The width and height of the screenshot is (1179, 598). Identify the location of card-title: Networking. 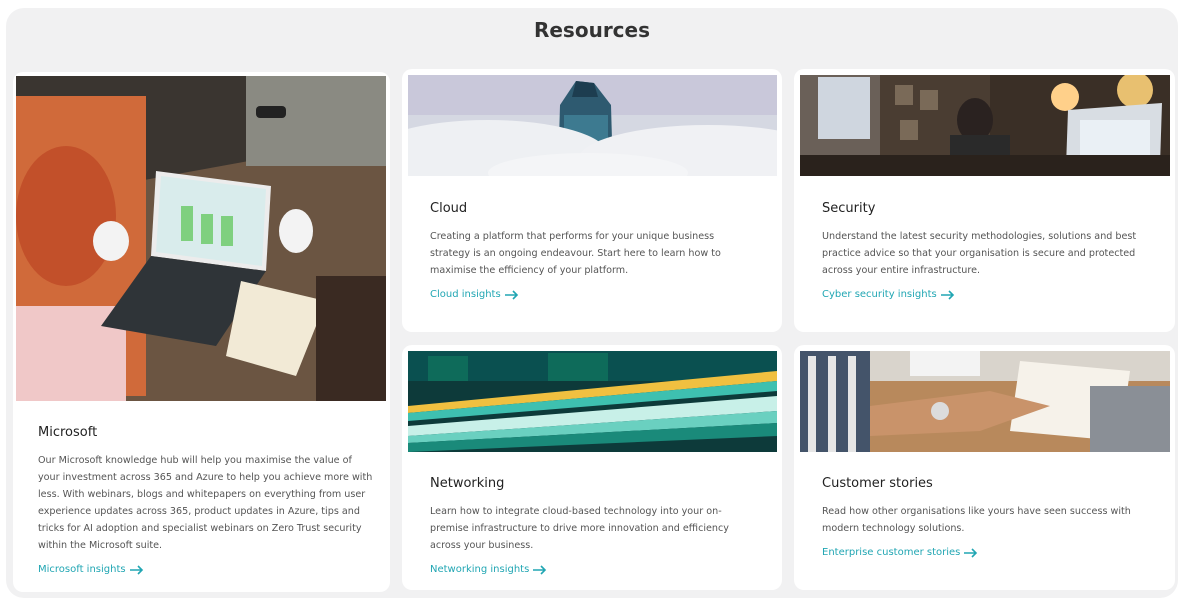
(467, 483).